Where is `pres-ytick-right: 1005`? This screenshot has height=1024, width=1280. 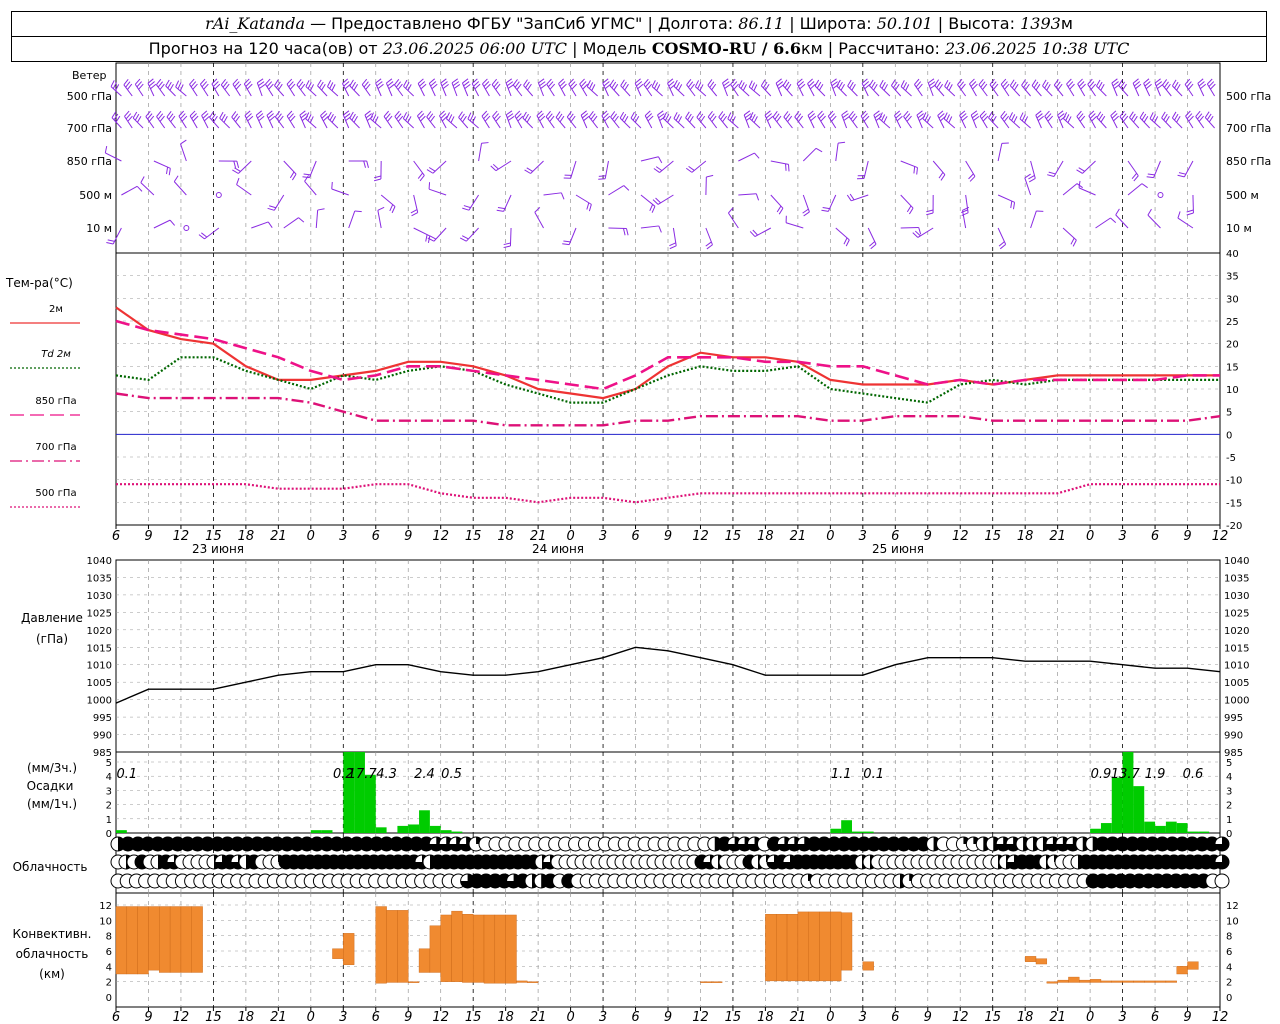
pres-ytick-right: 1005 is located at coordinates (1236, 683).